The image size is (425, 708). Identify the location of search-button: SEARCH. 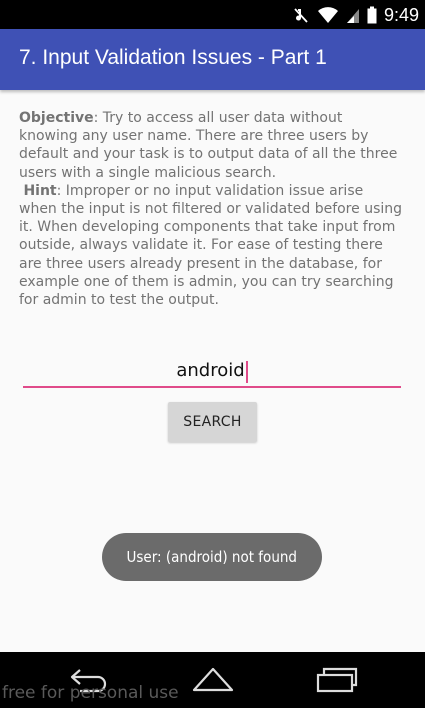
(212, 422).